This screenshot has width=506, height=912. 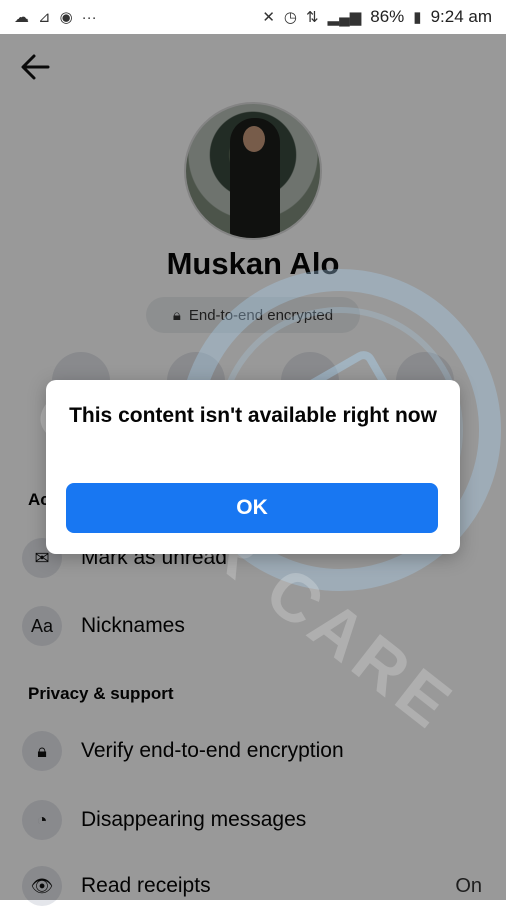 I want to click on battery-percent: 86%, so click(x=387, y=16).